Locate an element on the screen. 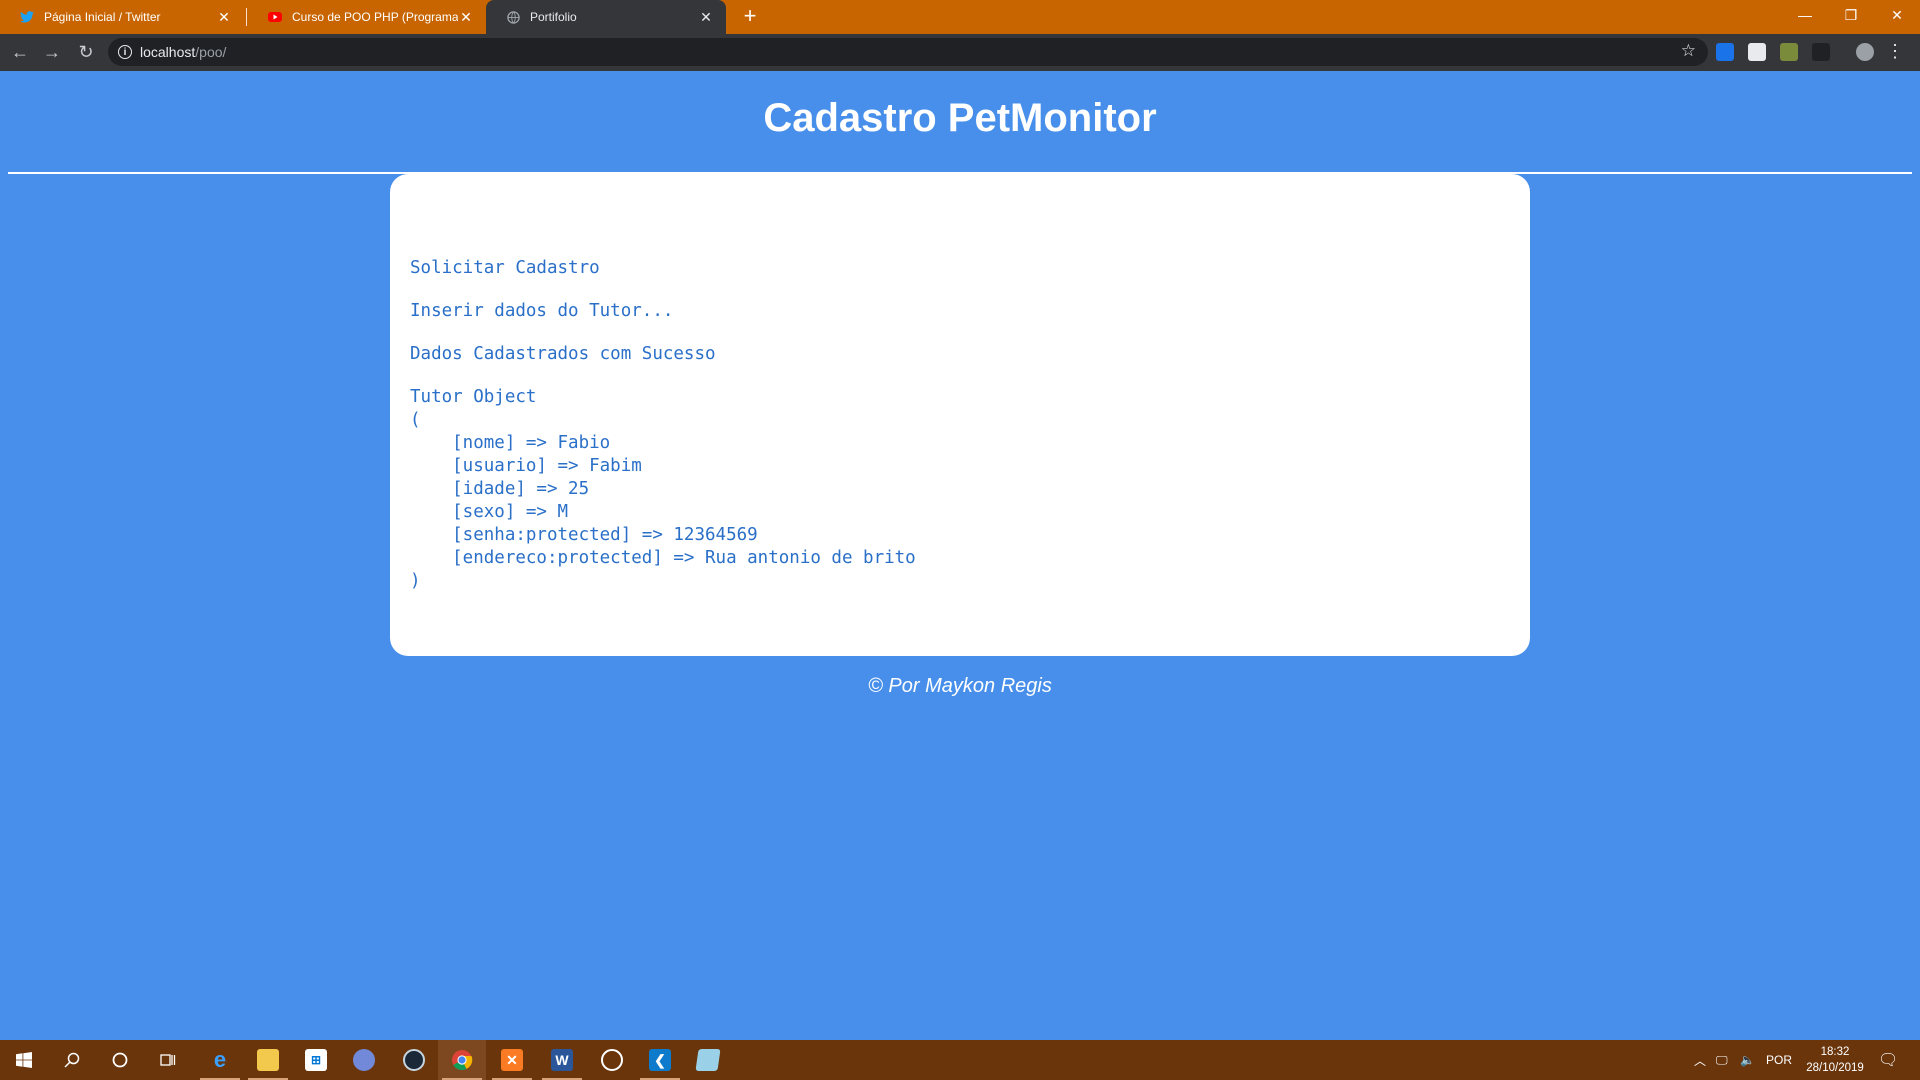 The height and width of the screenshot is (1080, 1920). new-tab-button: + is located at coordinates (750, 17).